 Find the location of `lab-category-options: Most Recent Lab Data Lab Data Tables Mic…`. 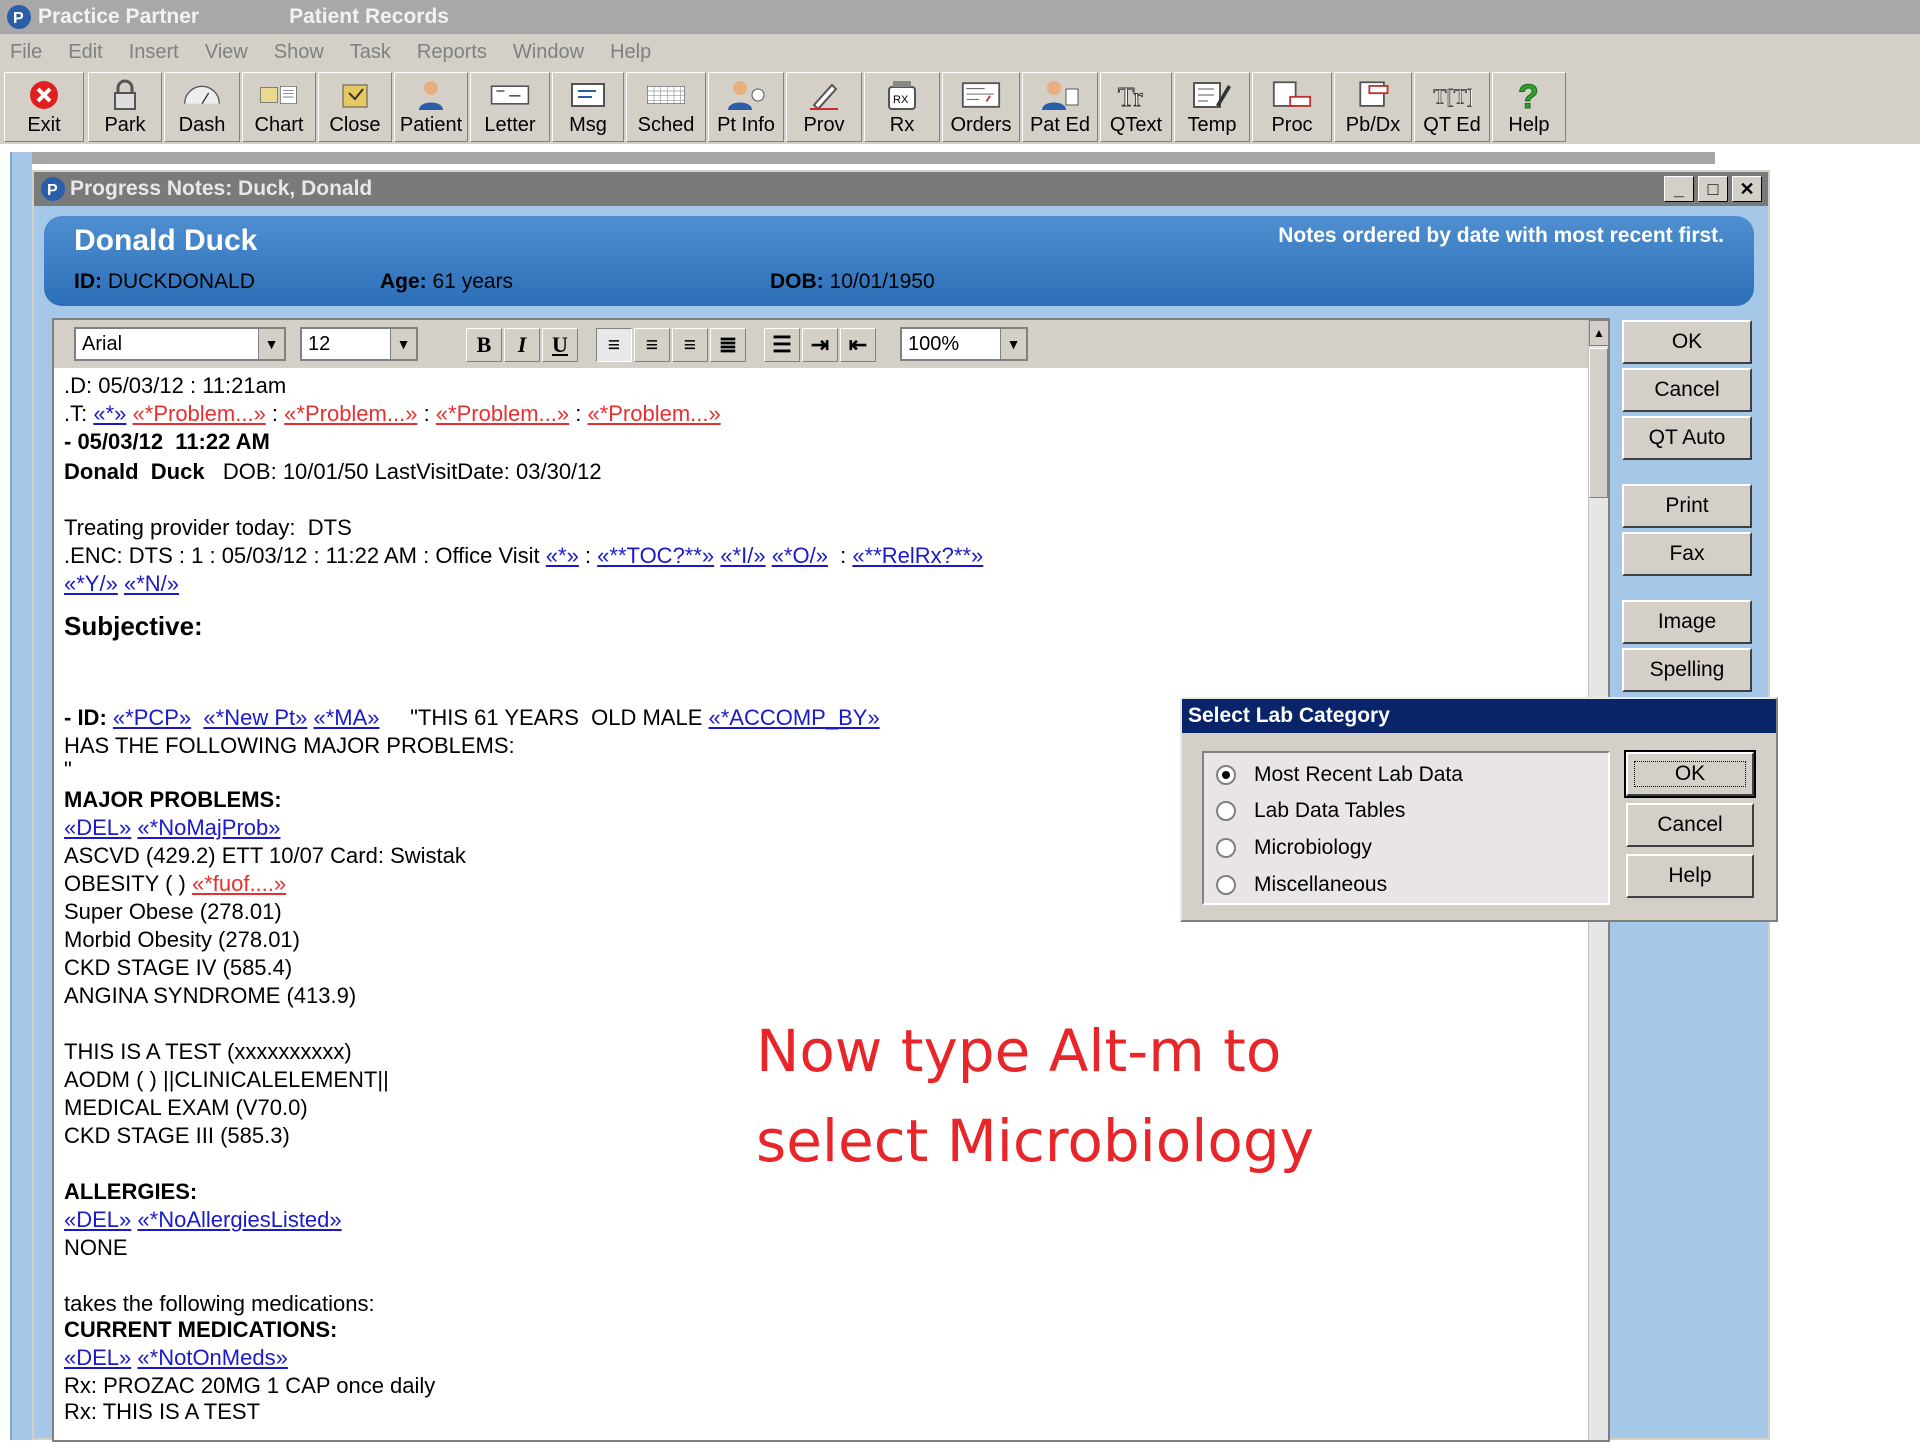

lab-category-options: Most Recent Lab Data Lab Data Tables Mic… is located at coordinates (1406, 828).